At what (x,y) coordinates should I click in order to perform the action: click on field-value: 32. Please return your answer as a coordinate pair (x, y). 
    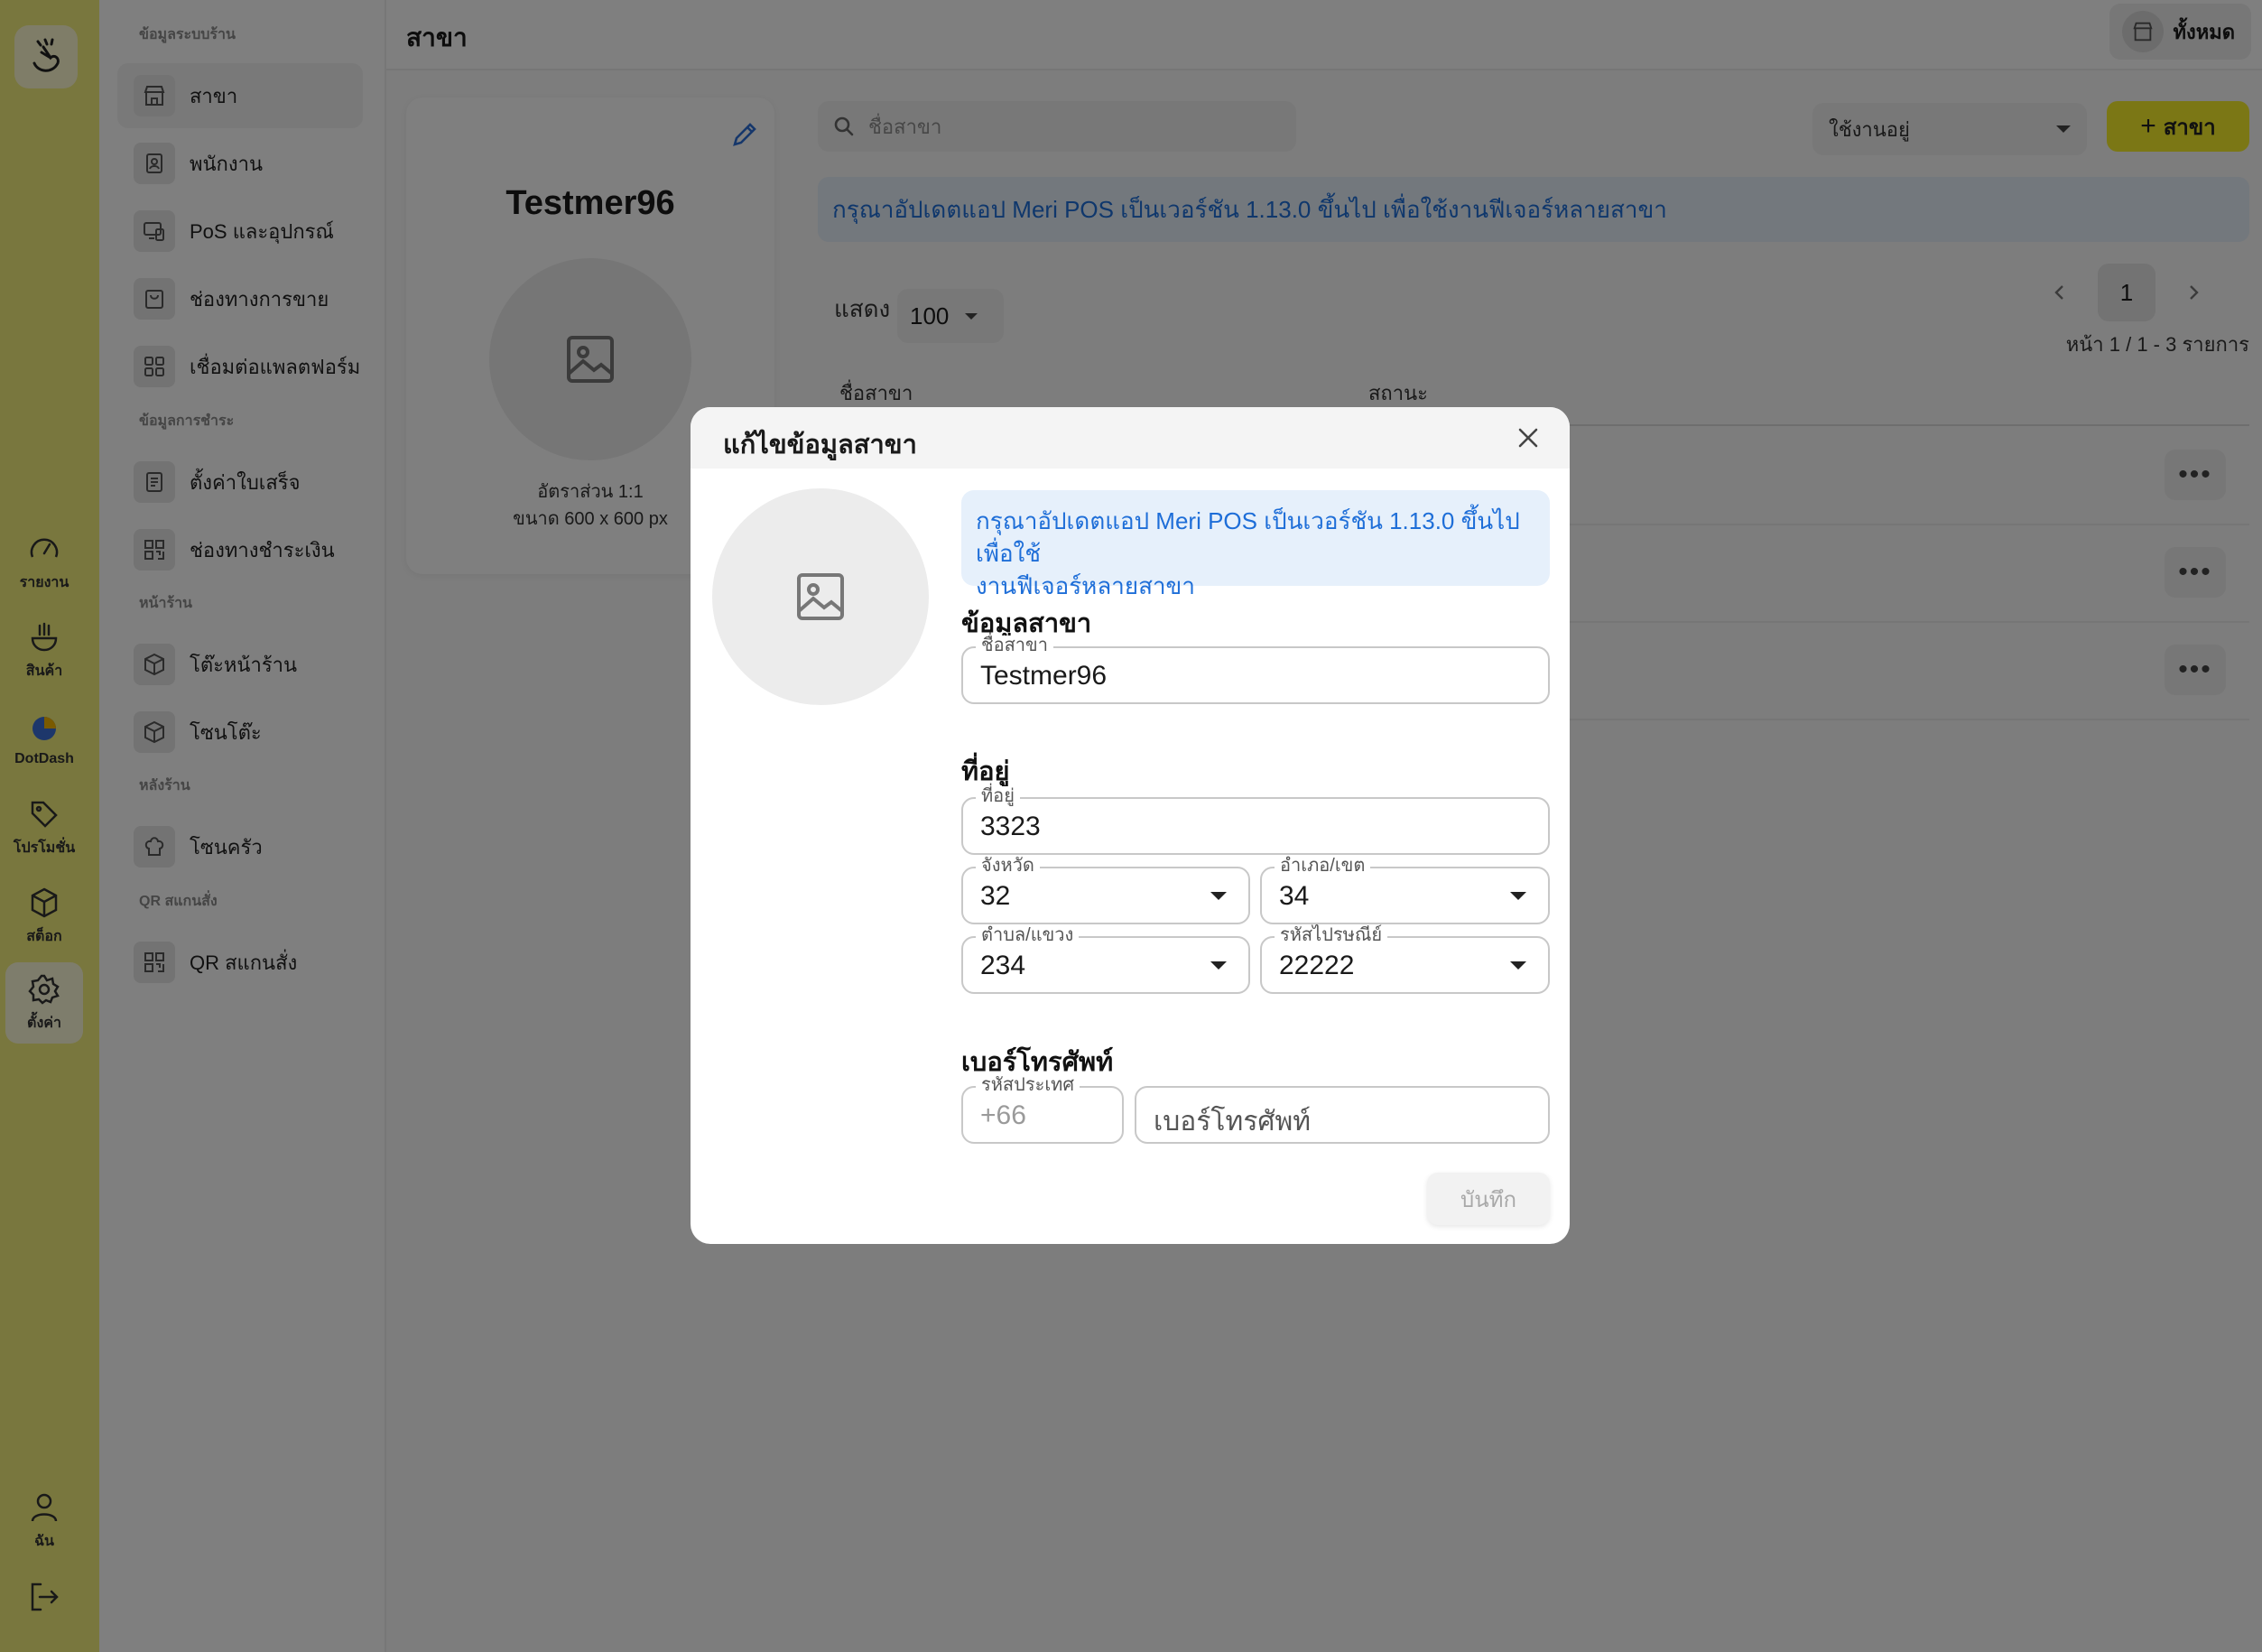
    Looking at the image, I should click on (995, 896).